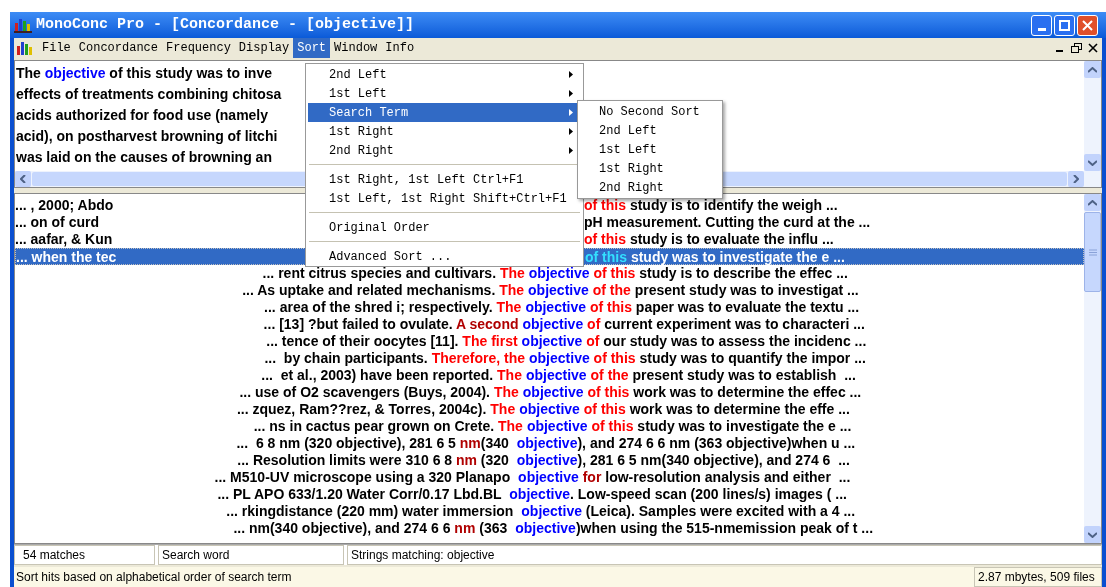 The width and height of the screenshot is (1106, 587). Describe the element at coordinates (64, 205) in the screenshot. I see `concordance-fragment: ... , 2000; Abdo` at that location.